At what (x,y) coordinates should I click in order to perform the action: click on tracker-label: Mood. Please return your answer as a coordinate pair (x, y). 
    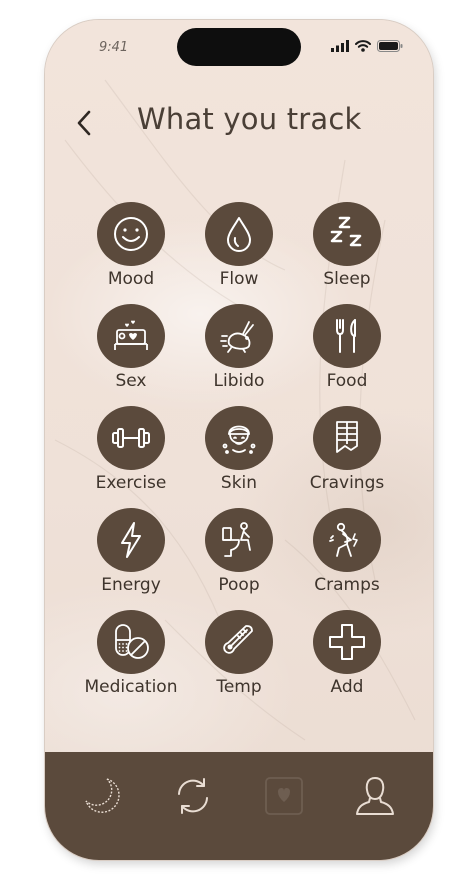
    Looking at the image, I should click on (131, 279).